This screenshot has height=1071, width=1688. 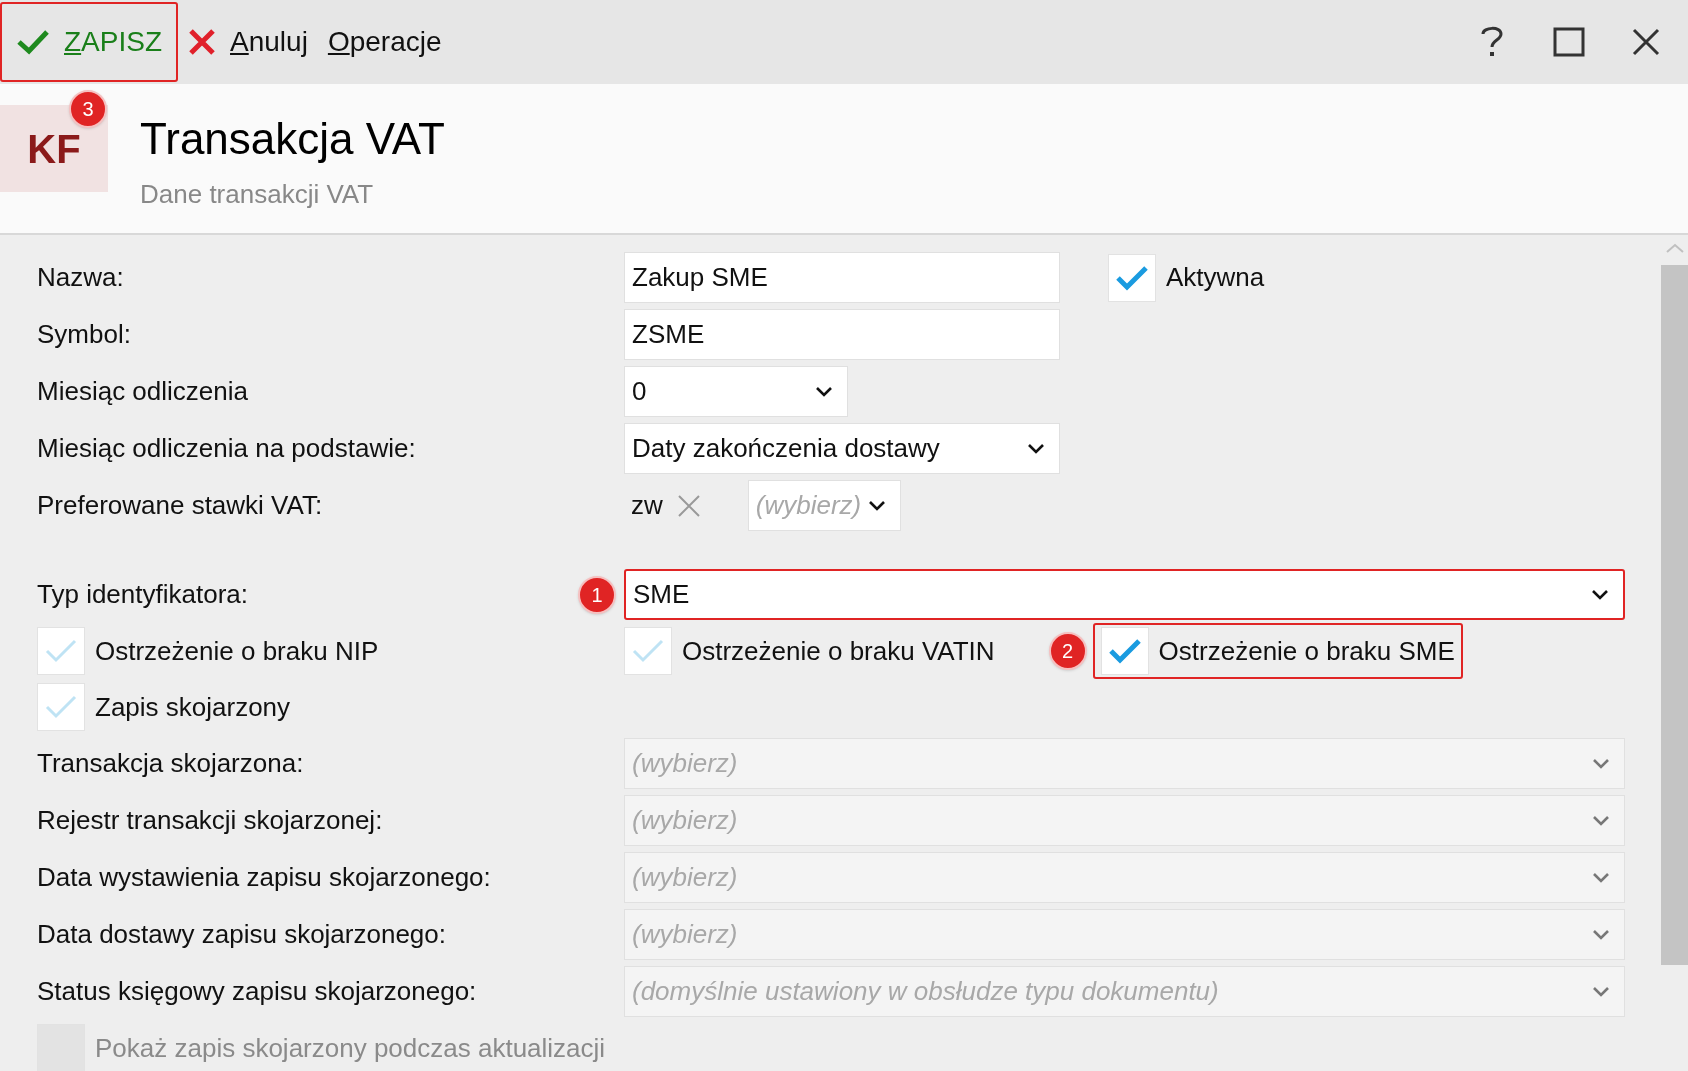 I want to click on text-field: ZSME, so click(x=842, y=334).